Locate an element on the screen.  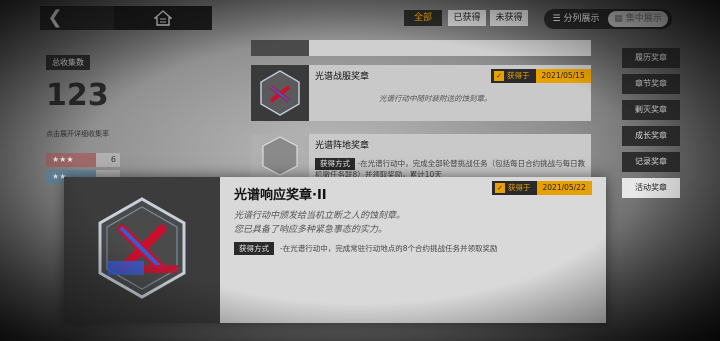
popup-obtain-method: 获得方式 -在光谱行动中，完成常驻行动地点的8个合约挑战任务并领取奖励 is located at coordinates (365, 248).